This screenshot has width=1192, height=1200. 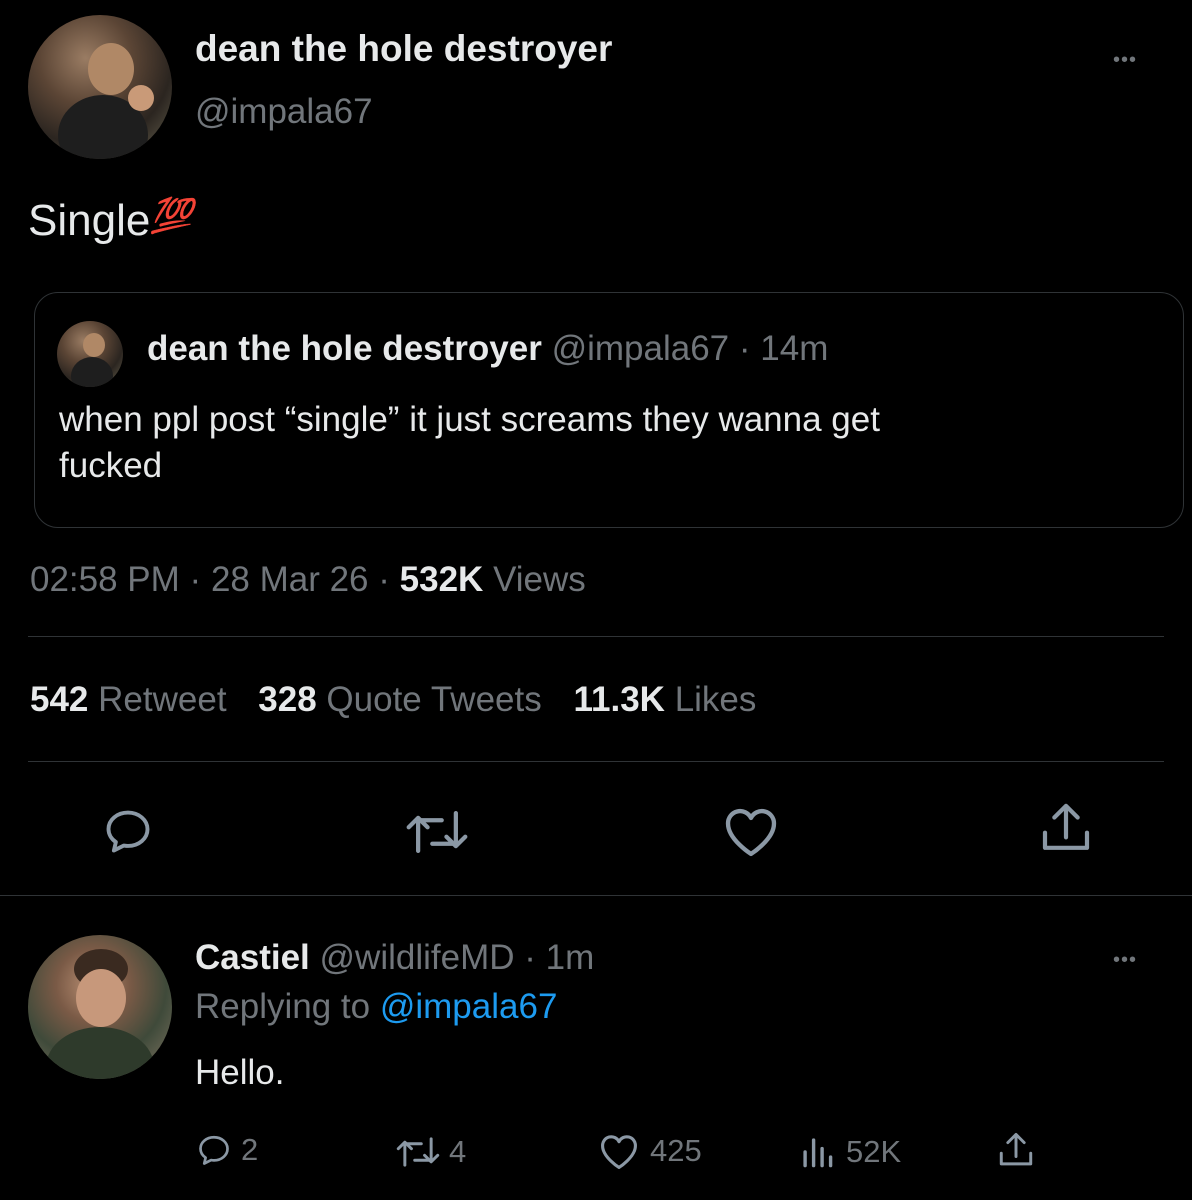 What do you see at coordinates (1125, 60) in the screenshot?
I see `more-icon: •••` at bounding box center [1125, 60].